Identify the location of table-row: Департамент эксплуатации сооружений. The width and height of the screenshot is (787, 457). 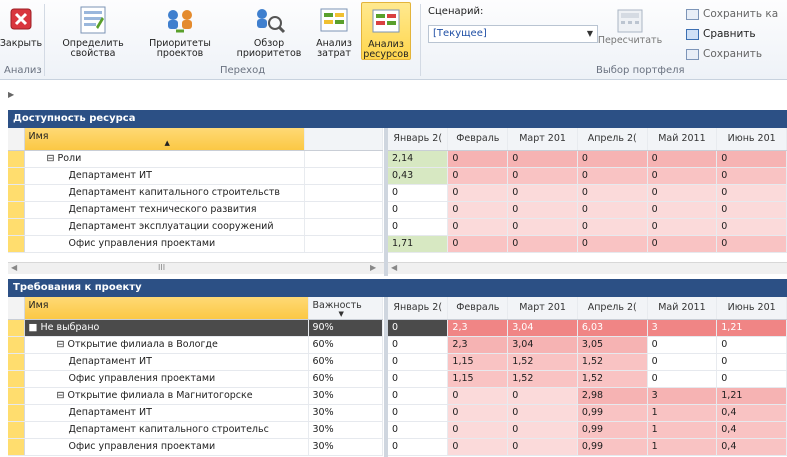
(195, 227).